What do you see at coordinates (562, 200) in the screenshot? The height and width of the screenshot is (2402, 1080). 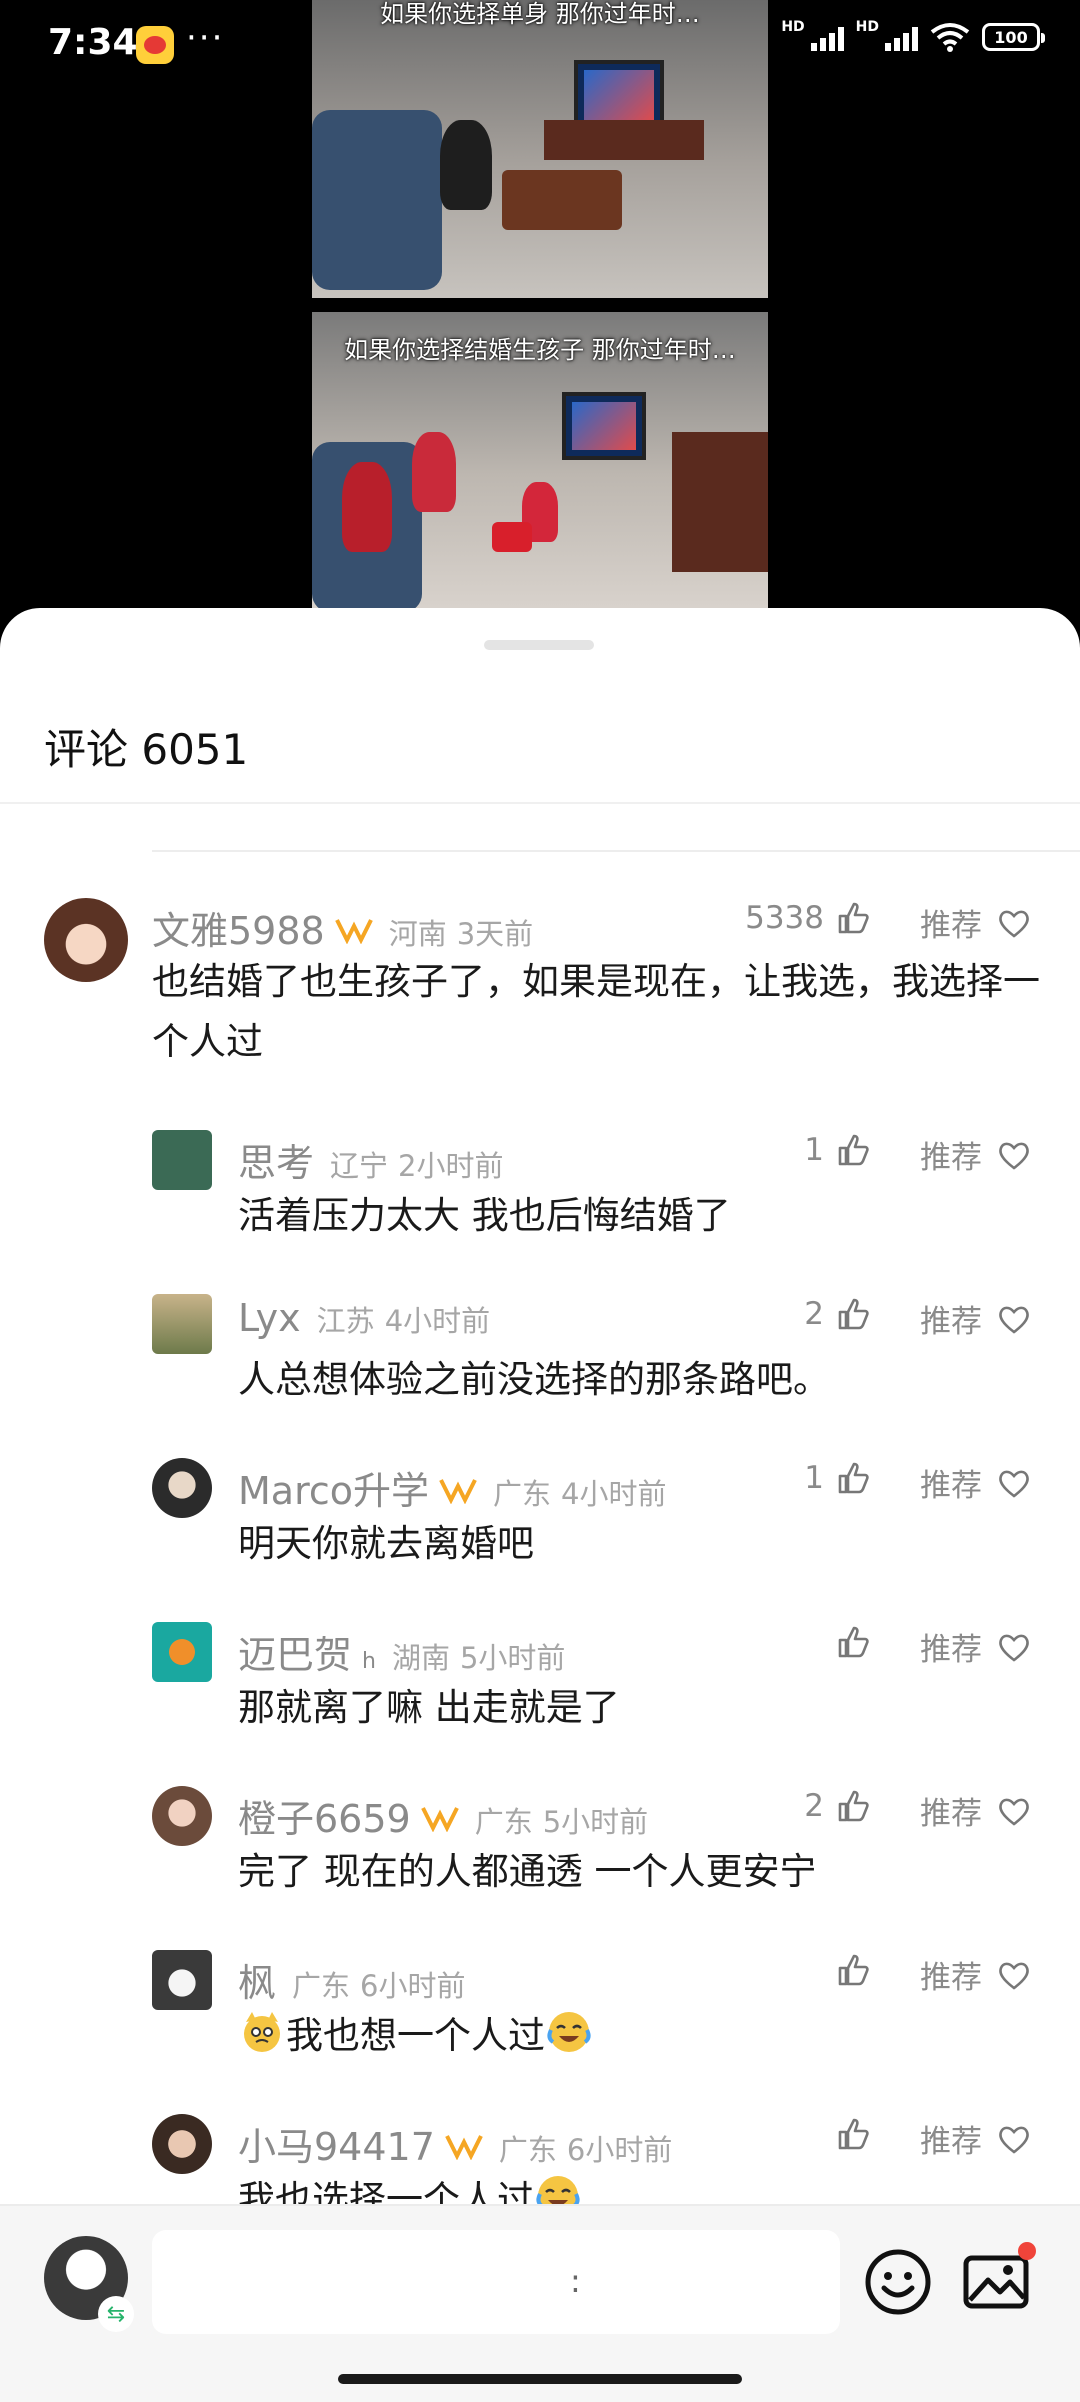 I see `coffee-table` at bounding box center [562, 200].